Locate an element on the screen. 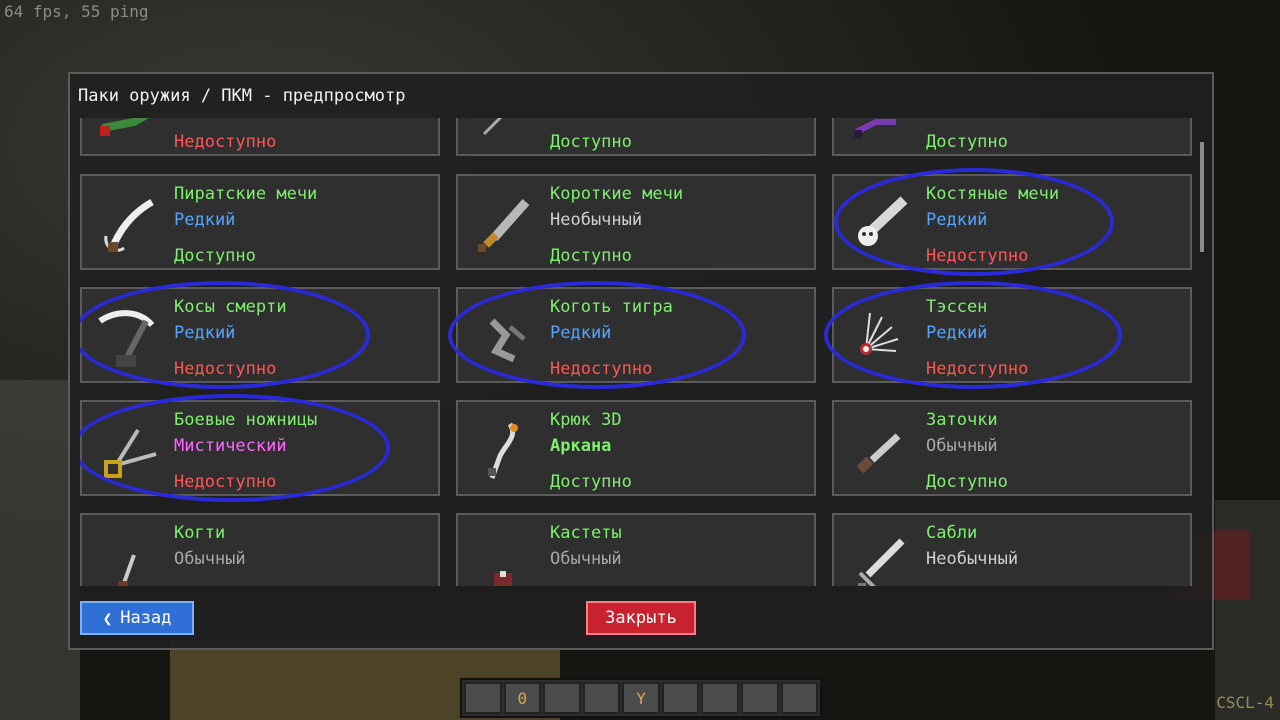 This screenshot has width=1280, height=720. weapon-pack-name: Крюк 3D is located at coordinates (586, 420).